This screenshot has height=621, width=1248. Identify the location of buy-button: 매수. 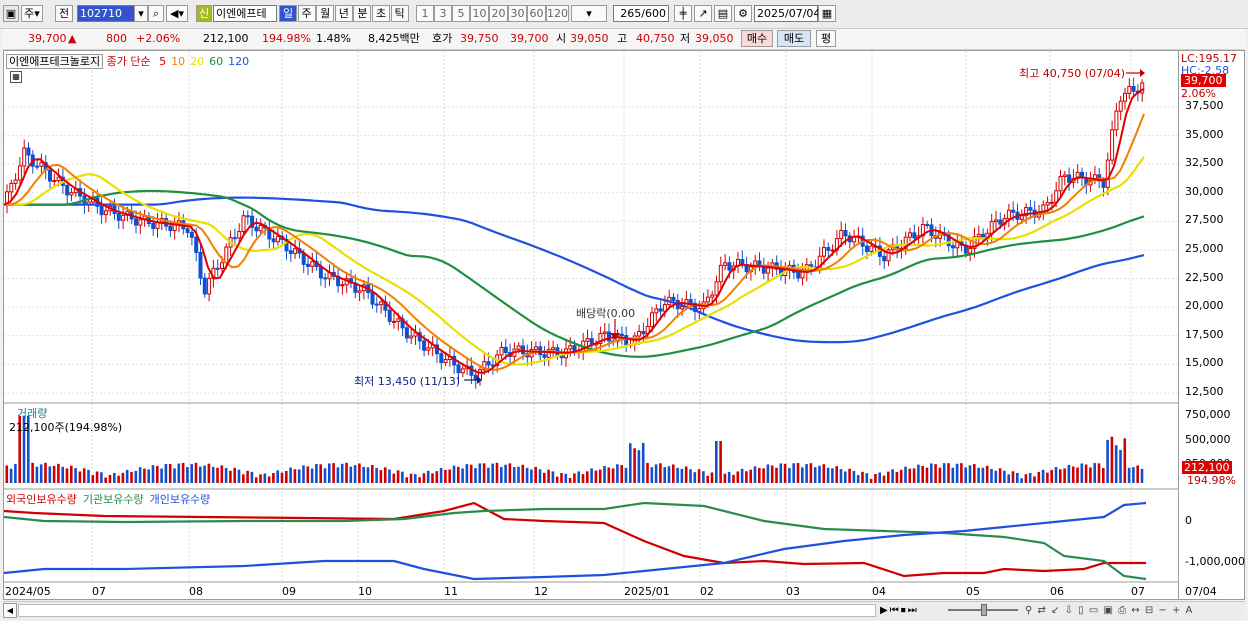
(757, 38).